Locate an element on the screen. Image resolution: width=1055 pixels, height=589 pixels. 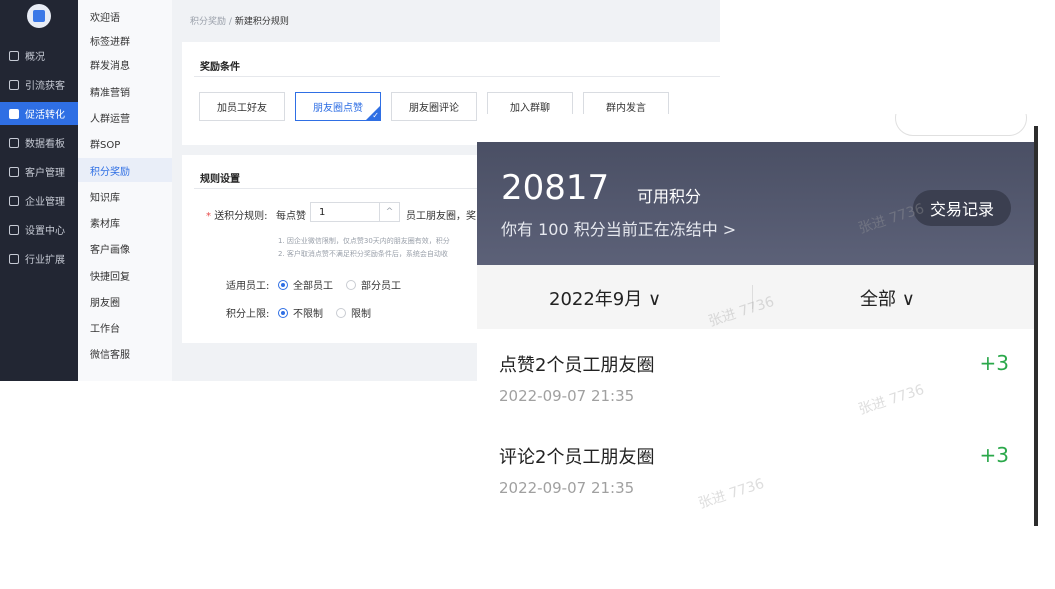
points-value: 20817 is located at coordinates (555, 188).